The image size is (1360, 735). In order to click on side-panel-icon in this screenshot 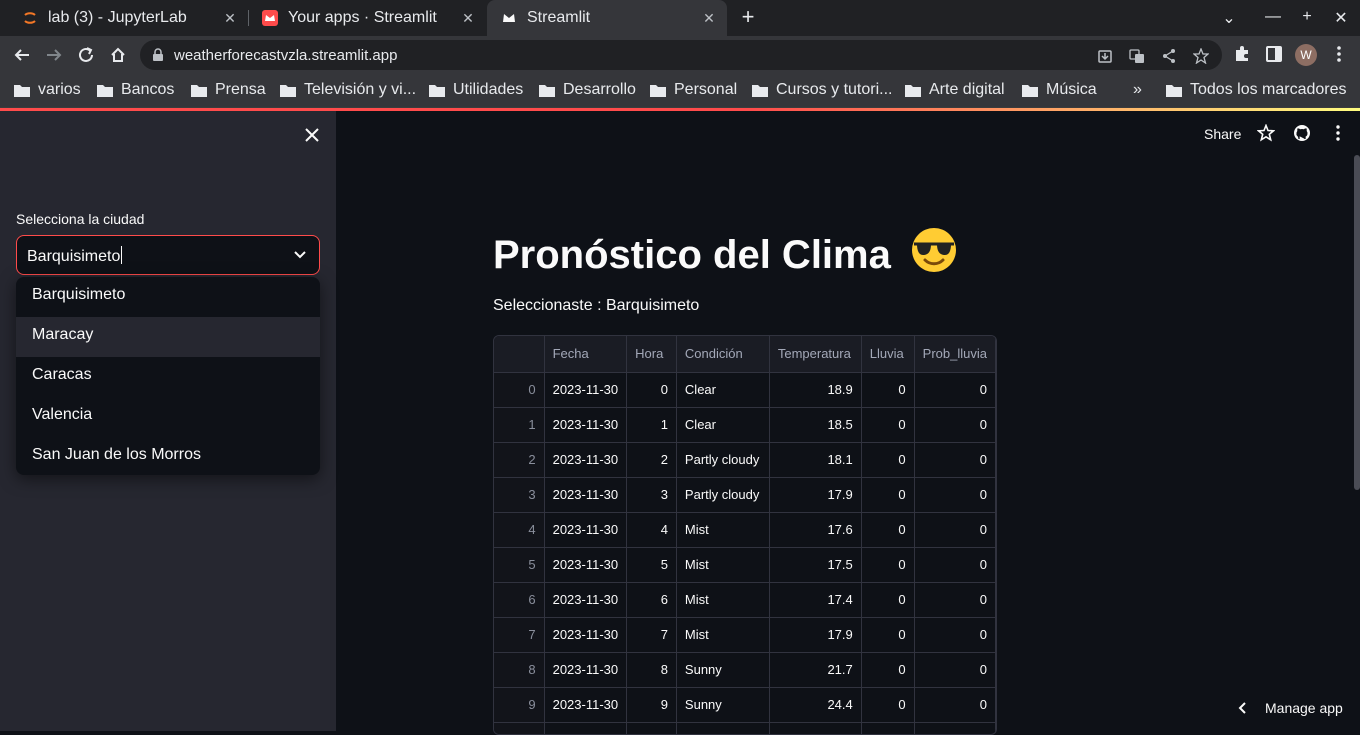, I will do `click(1274, 54)`.